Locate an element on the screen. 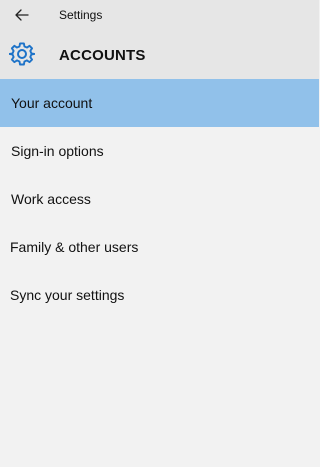  back-button is located at coordinates (22, 15).